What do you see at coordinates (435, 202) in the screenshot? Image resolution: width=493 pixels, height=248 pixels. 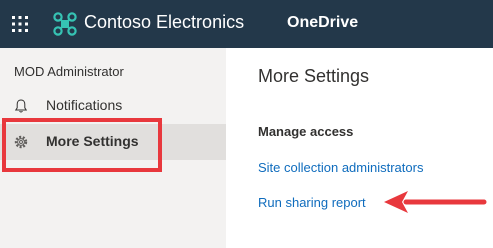 I see `annotation-arrow-icon` at bounding box center [435, 202].